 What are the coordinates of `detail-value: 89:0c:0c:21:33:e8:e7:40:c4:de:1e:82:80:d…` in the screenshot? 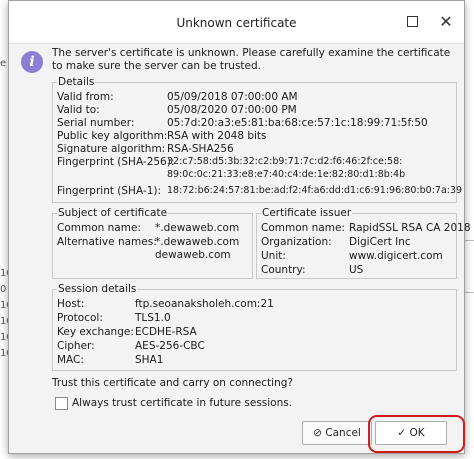 It's located at (286, 174).